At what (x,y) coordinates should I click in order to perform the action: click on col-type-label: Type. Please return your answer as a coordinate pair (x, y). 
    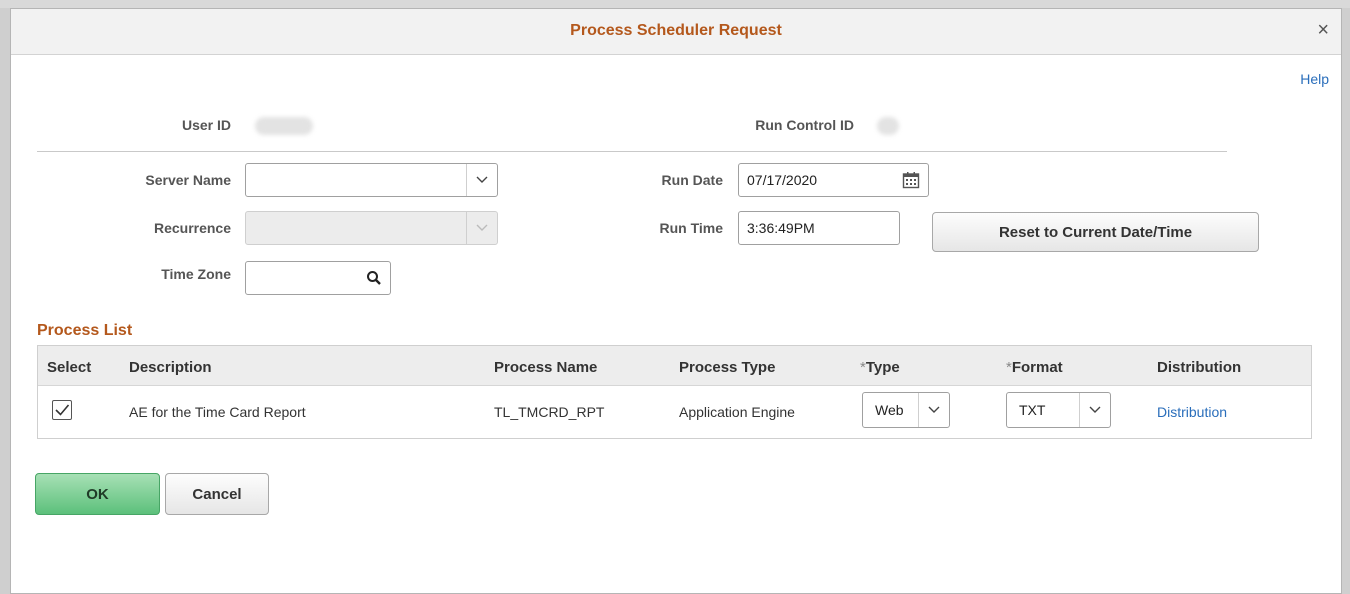
    Looking at the image, I should click on (882, 367).